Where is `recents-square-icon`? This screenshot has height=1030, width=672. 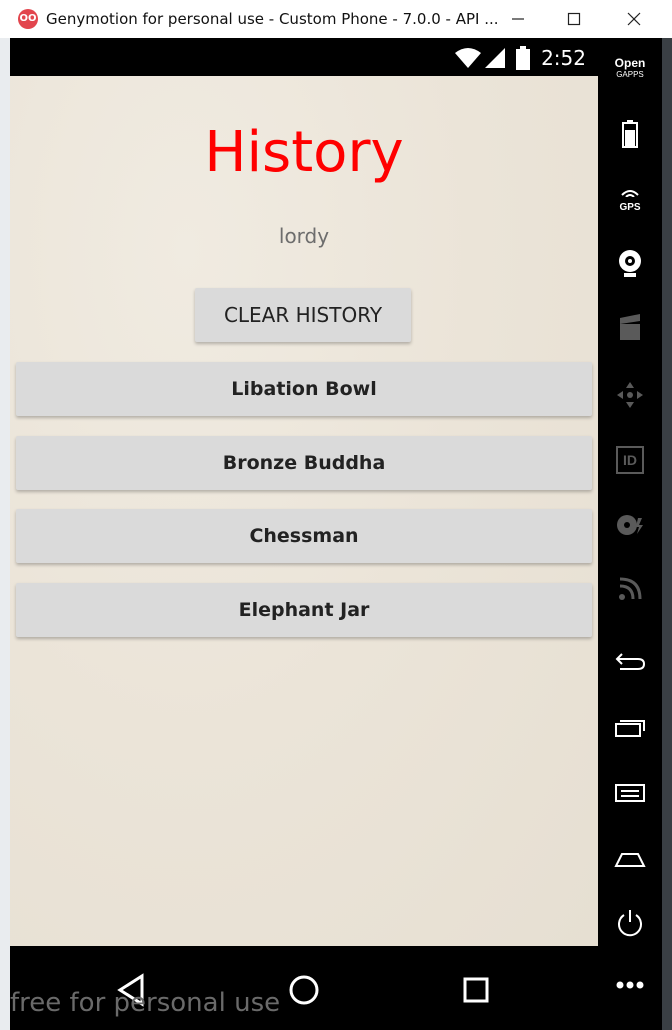 recents-square-icon is located at coordinates (476, 990).